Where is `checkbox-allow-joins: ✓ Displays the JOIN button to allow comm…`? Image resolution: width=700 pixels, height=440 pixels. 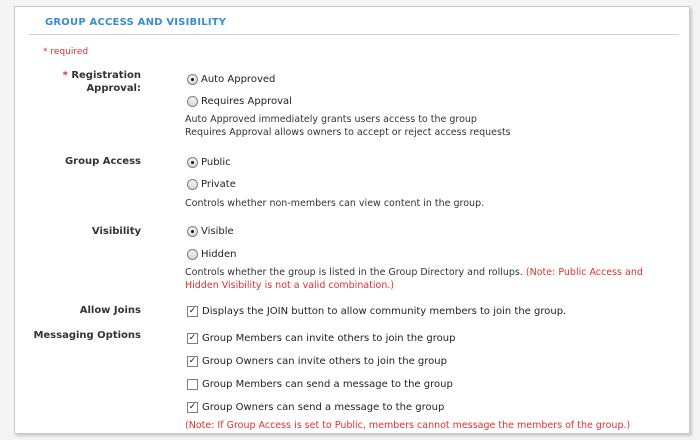
checkbox-allow-joins: ✓ Displays the JOIN button to allow comm… is located at coordinates (376, 311).